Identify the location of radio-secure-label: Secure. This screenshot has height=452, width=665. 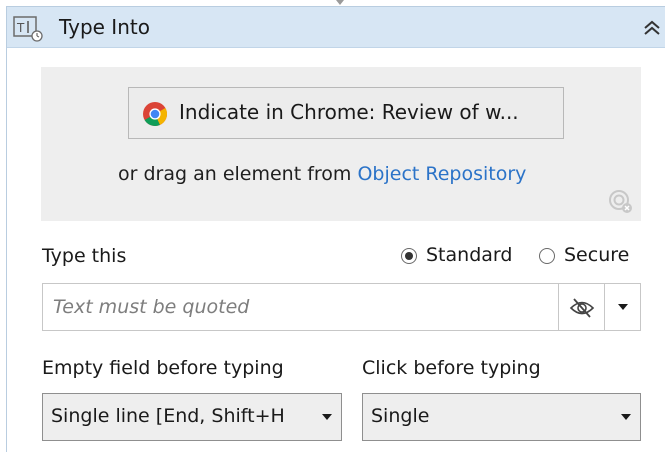
(597, 255).